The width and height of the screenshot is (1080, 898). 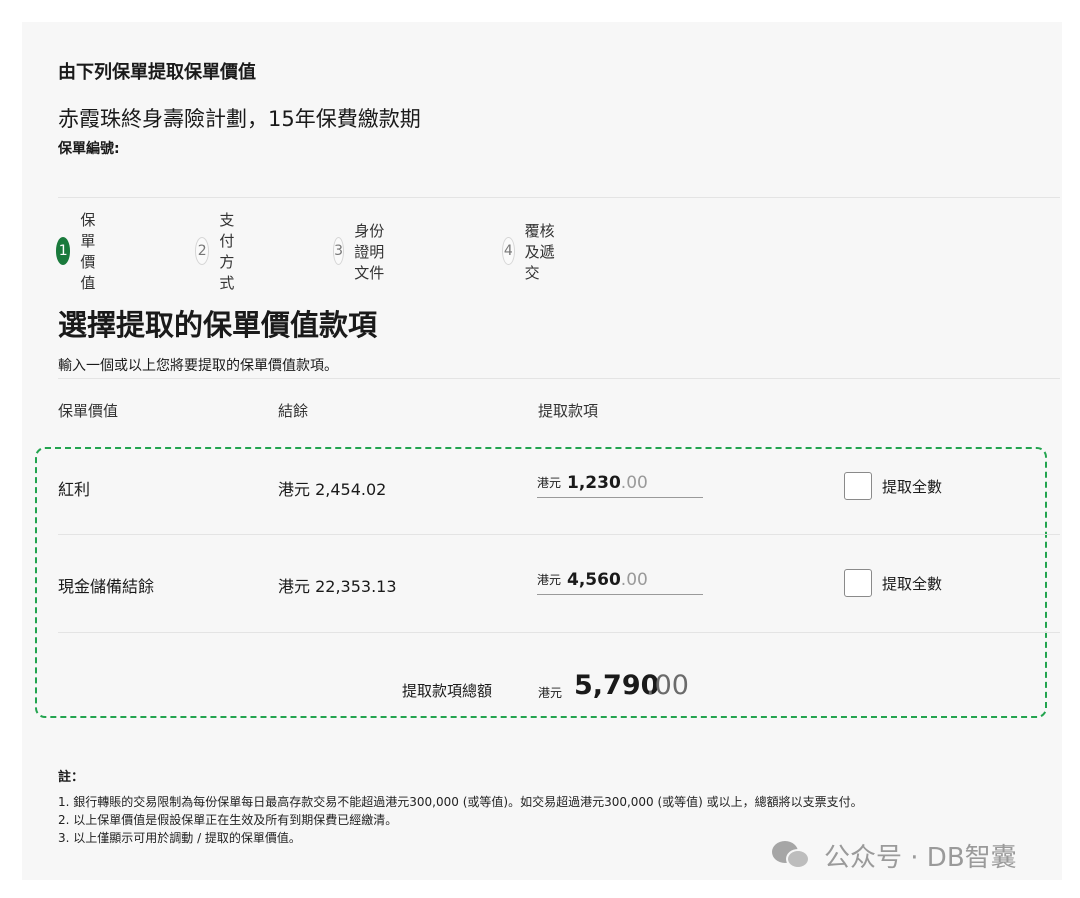 What do you see at coordinates (89, 149) in the screenshot?
I see `policy-number-label: 保單編號:` at bounding box center [89, 149].